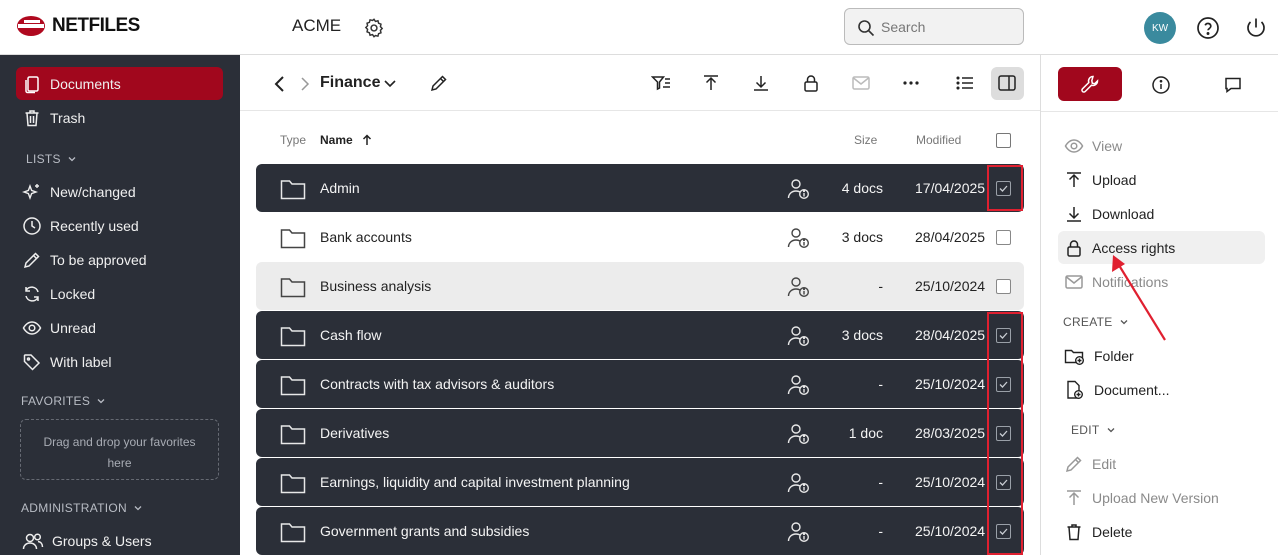  Describe the element at coordinates (965, 83) in the screenshot. I see `list-view-icon` at that location.